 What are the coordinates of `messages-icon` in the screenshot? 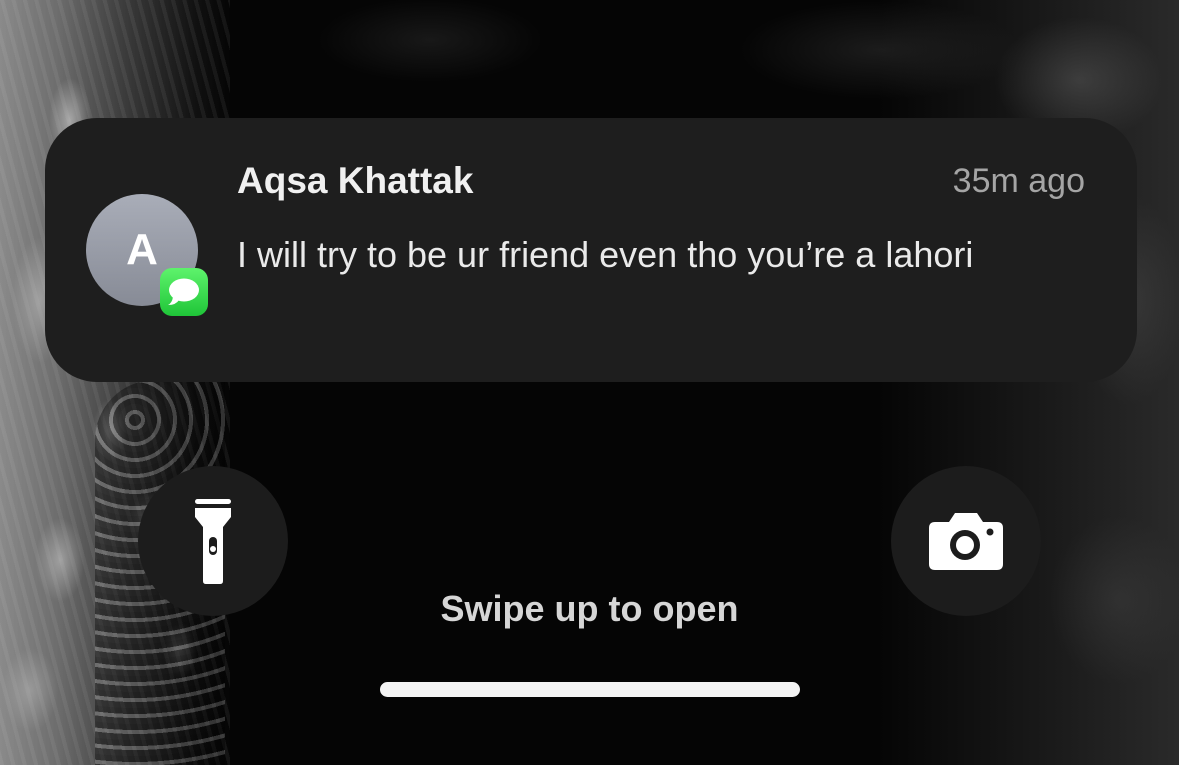 It's located at (184, 292).